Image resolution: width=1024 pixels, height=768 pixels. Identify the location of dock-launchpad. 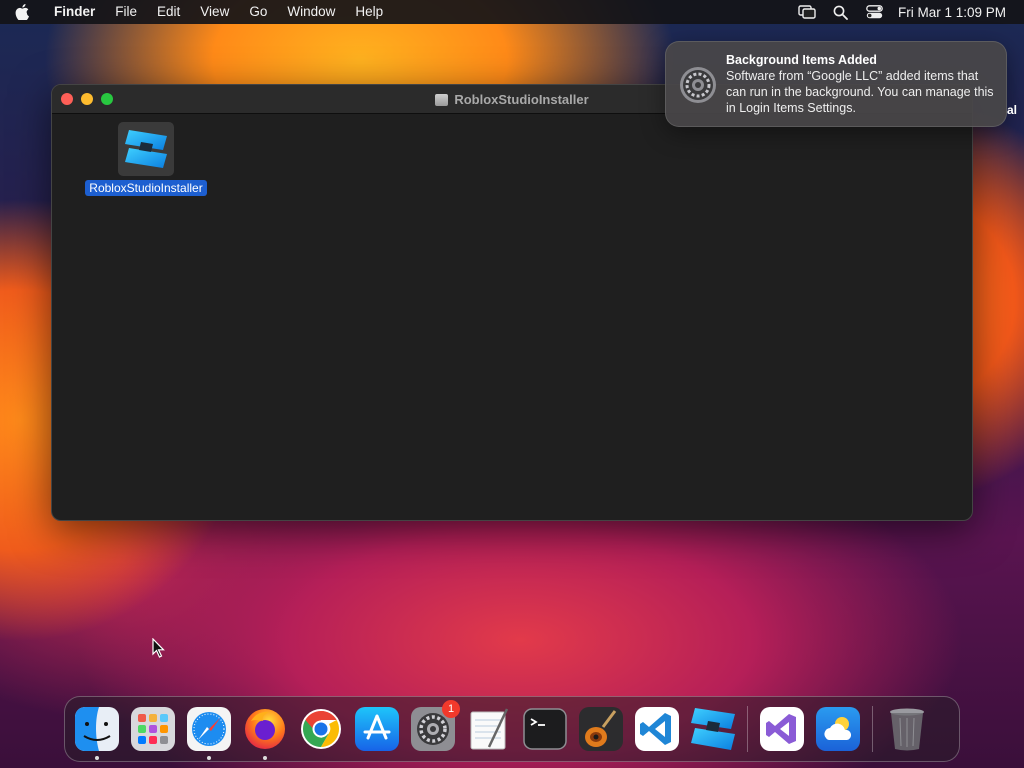
(153, 729).